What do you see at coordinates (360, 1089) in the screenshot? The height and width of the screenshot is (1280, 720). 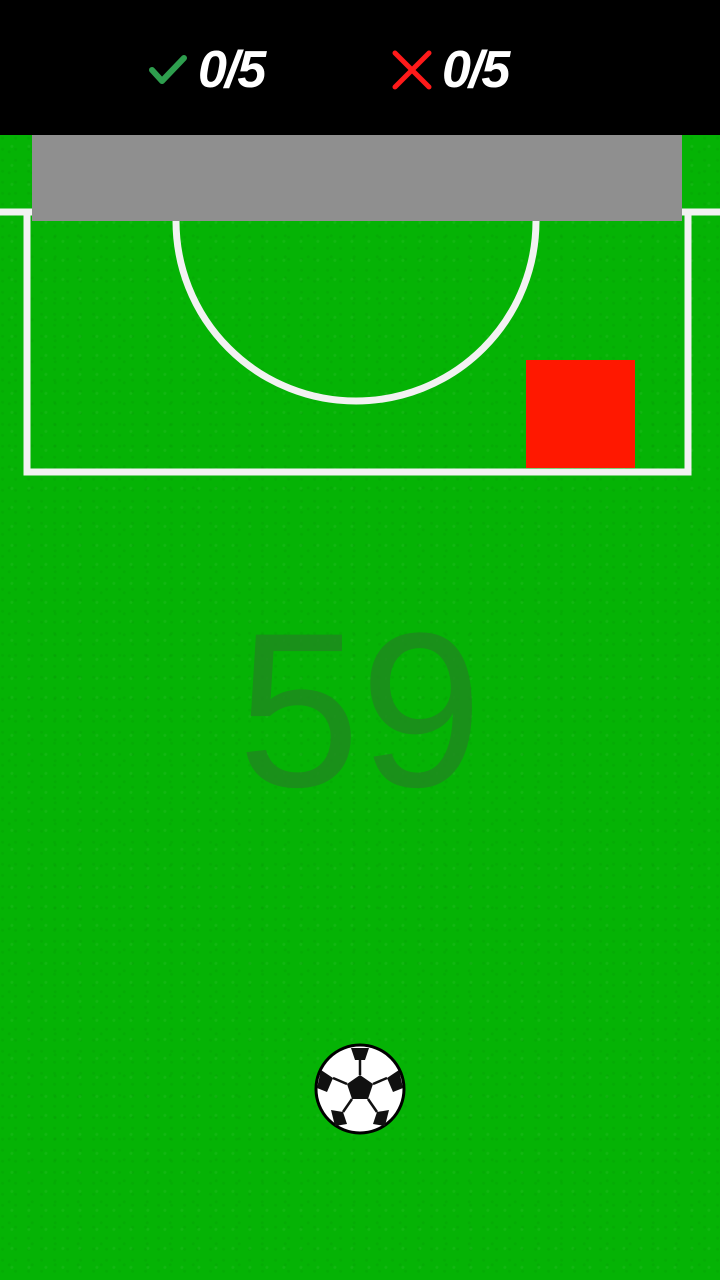 I see `soccer-ball-icon` at bounding box center [360, 1089].